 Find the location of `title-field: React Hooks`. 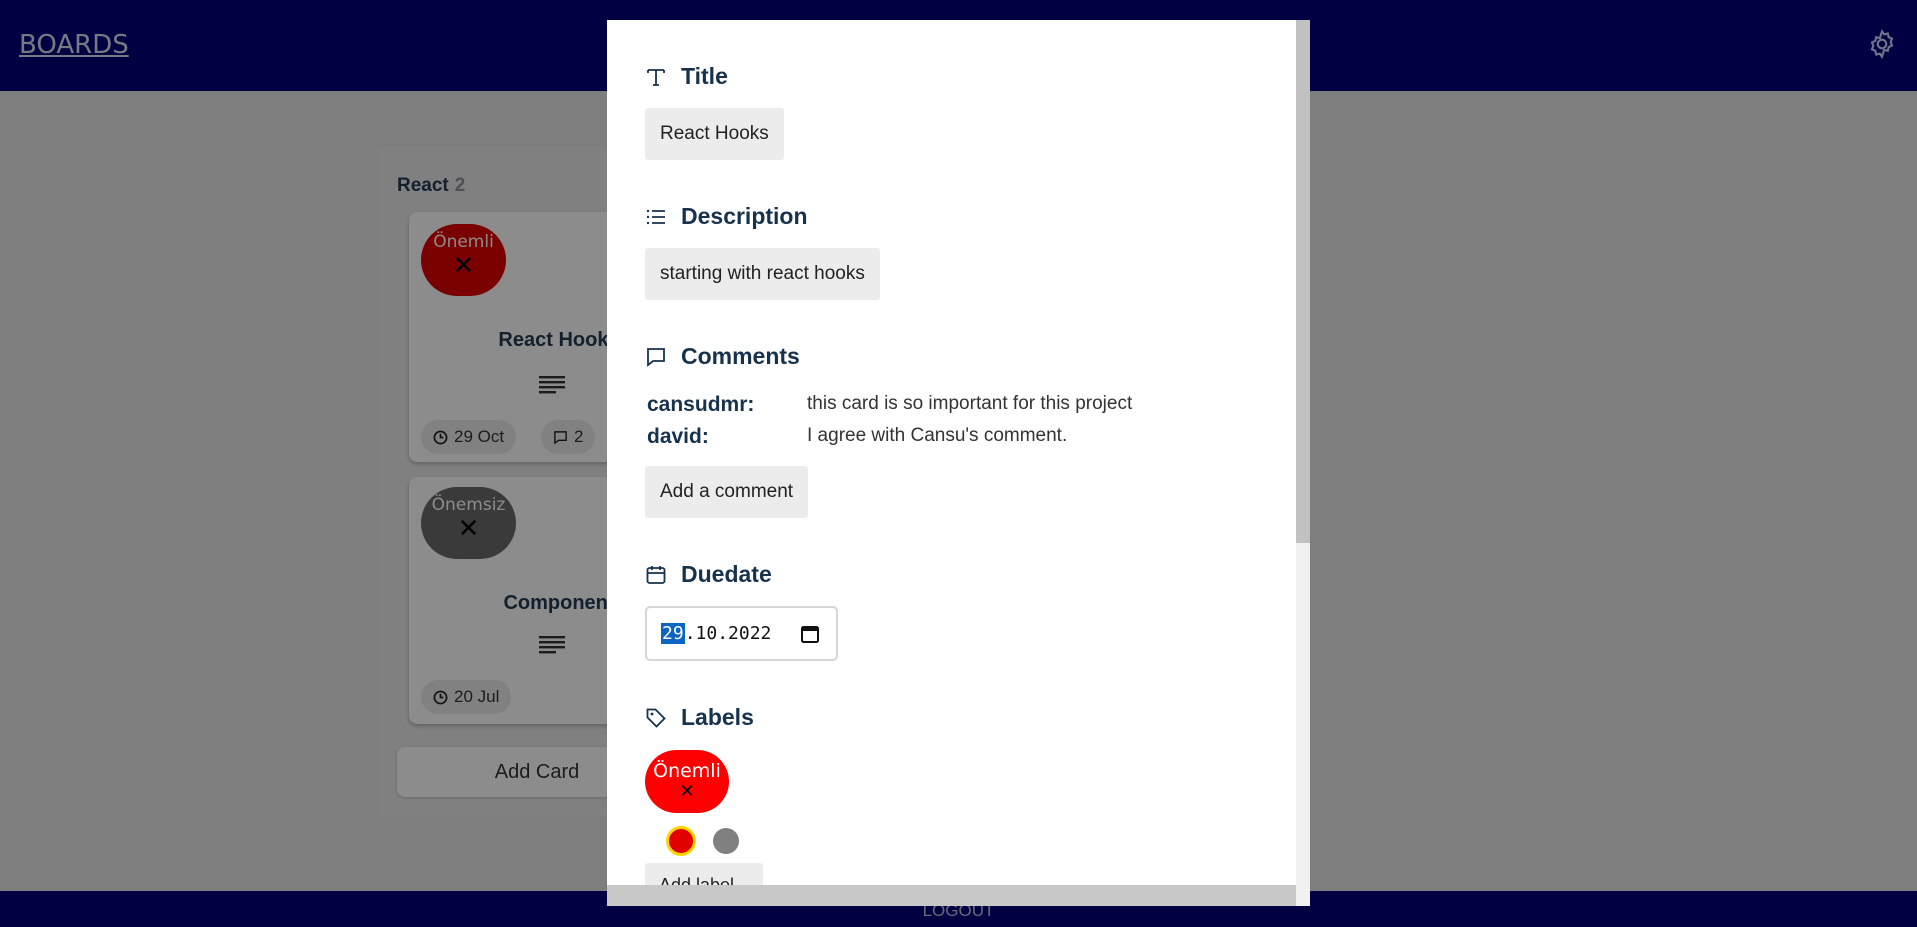

title-field: React Hooks is located at coordinates (714, 134).